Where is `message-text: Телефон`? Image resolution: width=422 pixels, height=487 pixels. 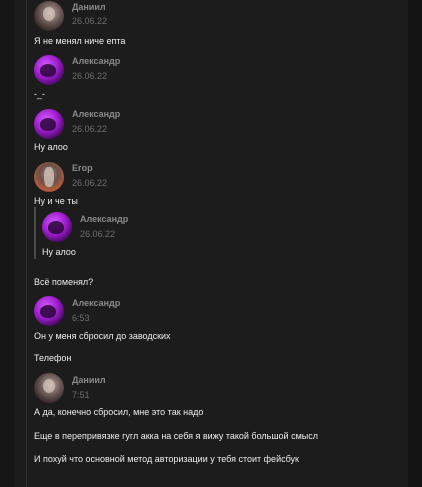 message-text: Телефон is located at coordinates (53, 358).